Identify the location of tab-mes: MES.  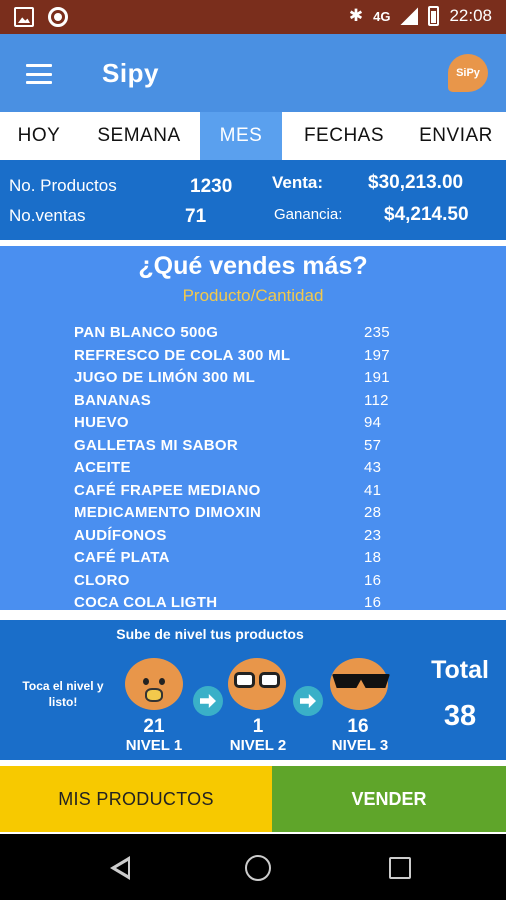
(241, 136).